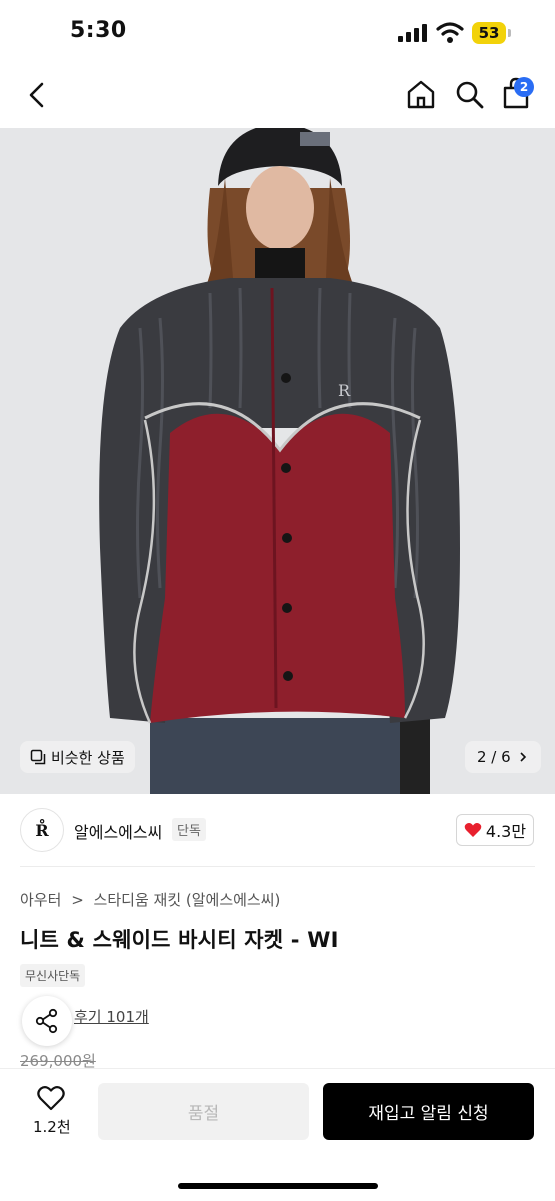  Describe the element at coordinates (489, 33) in the screenshot. I see `battery-indicator: 53` at that location.